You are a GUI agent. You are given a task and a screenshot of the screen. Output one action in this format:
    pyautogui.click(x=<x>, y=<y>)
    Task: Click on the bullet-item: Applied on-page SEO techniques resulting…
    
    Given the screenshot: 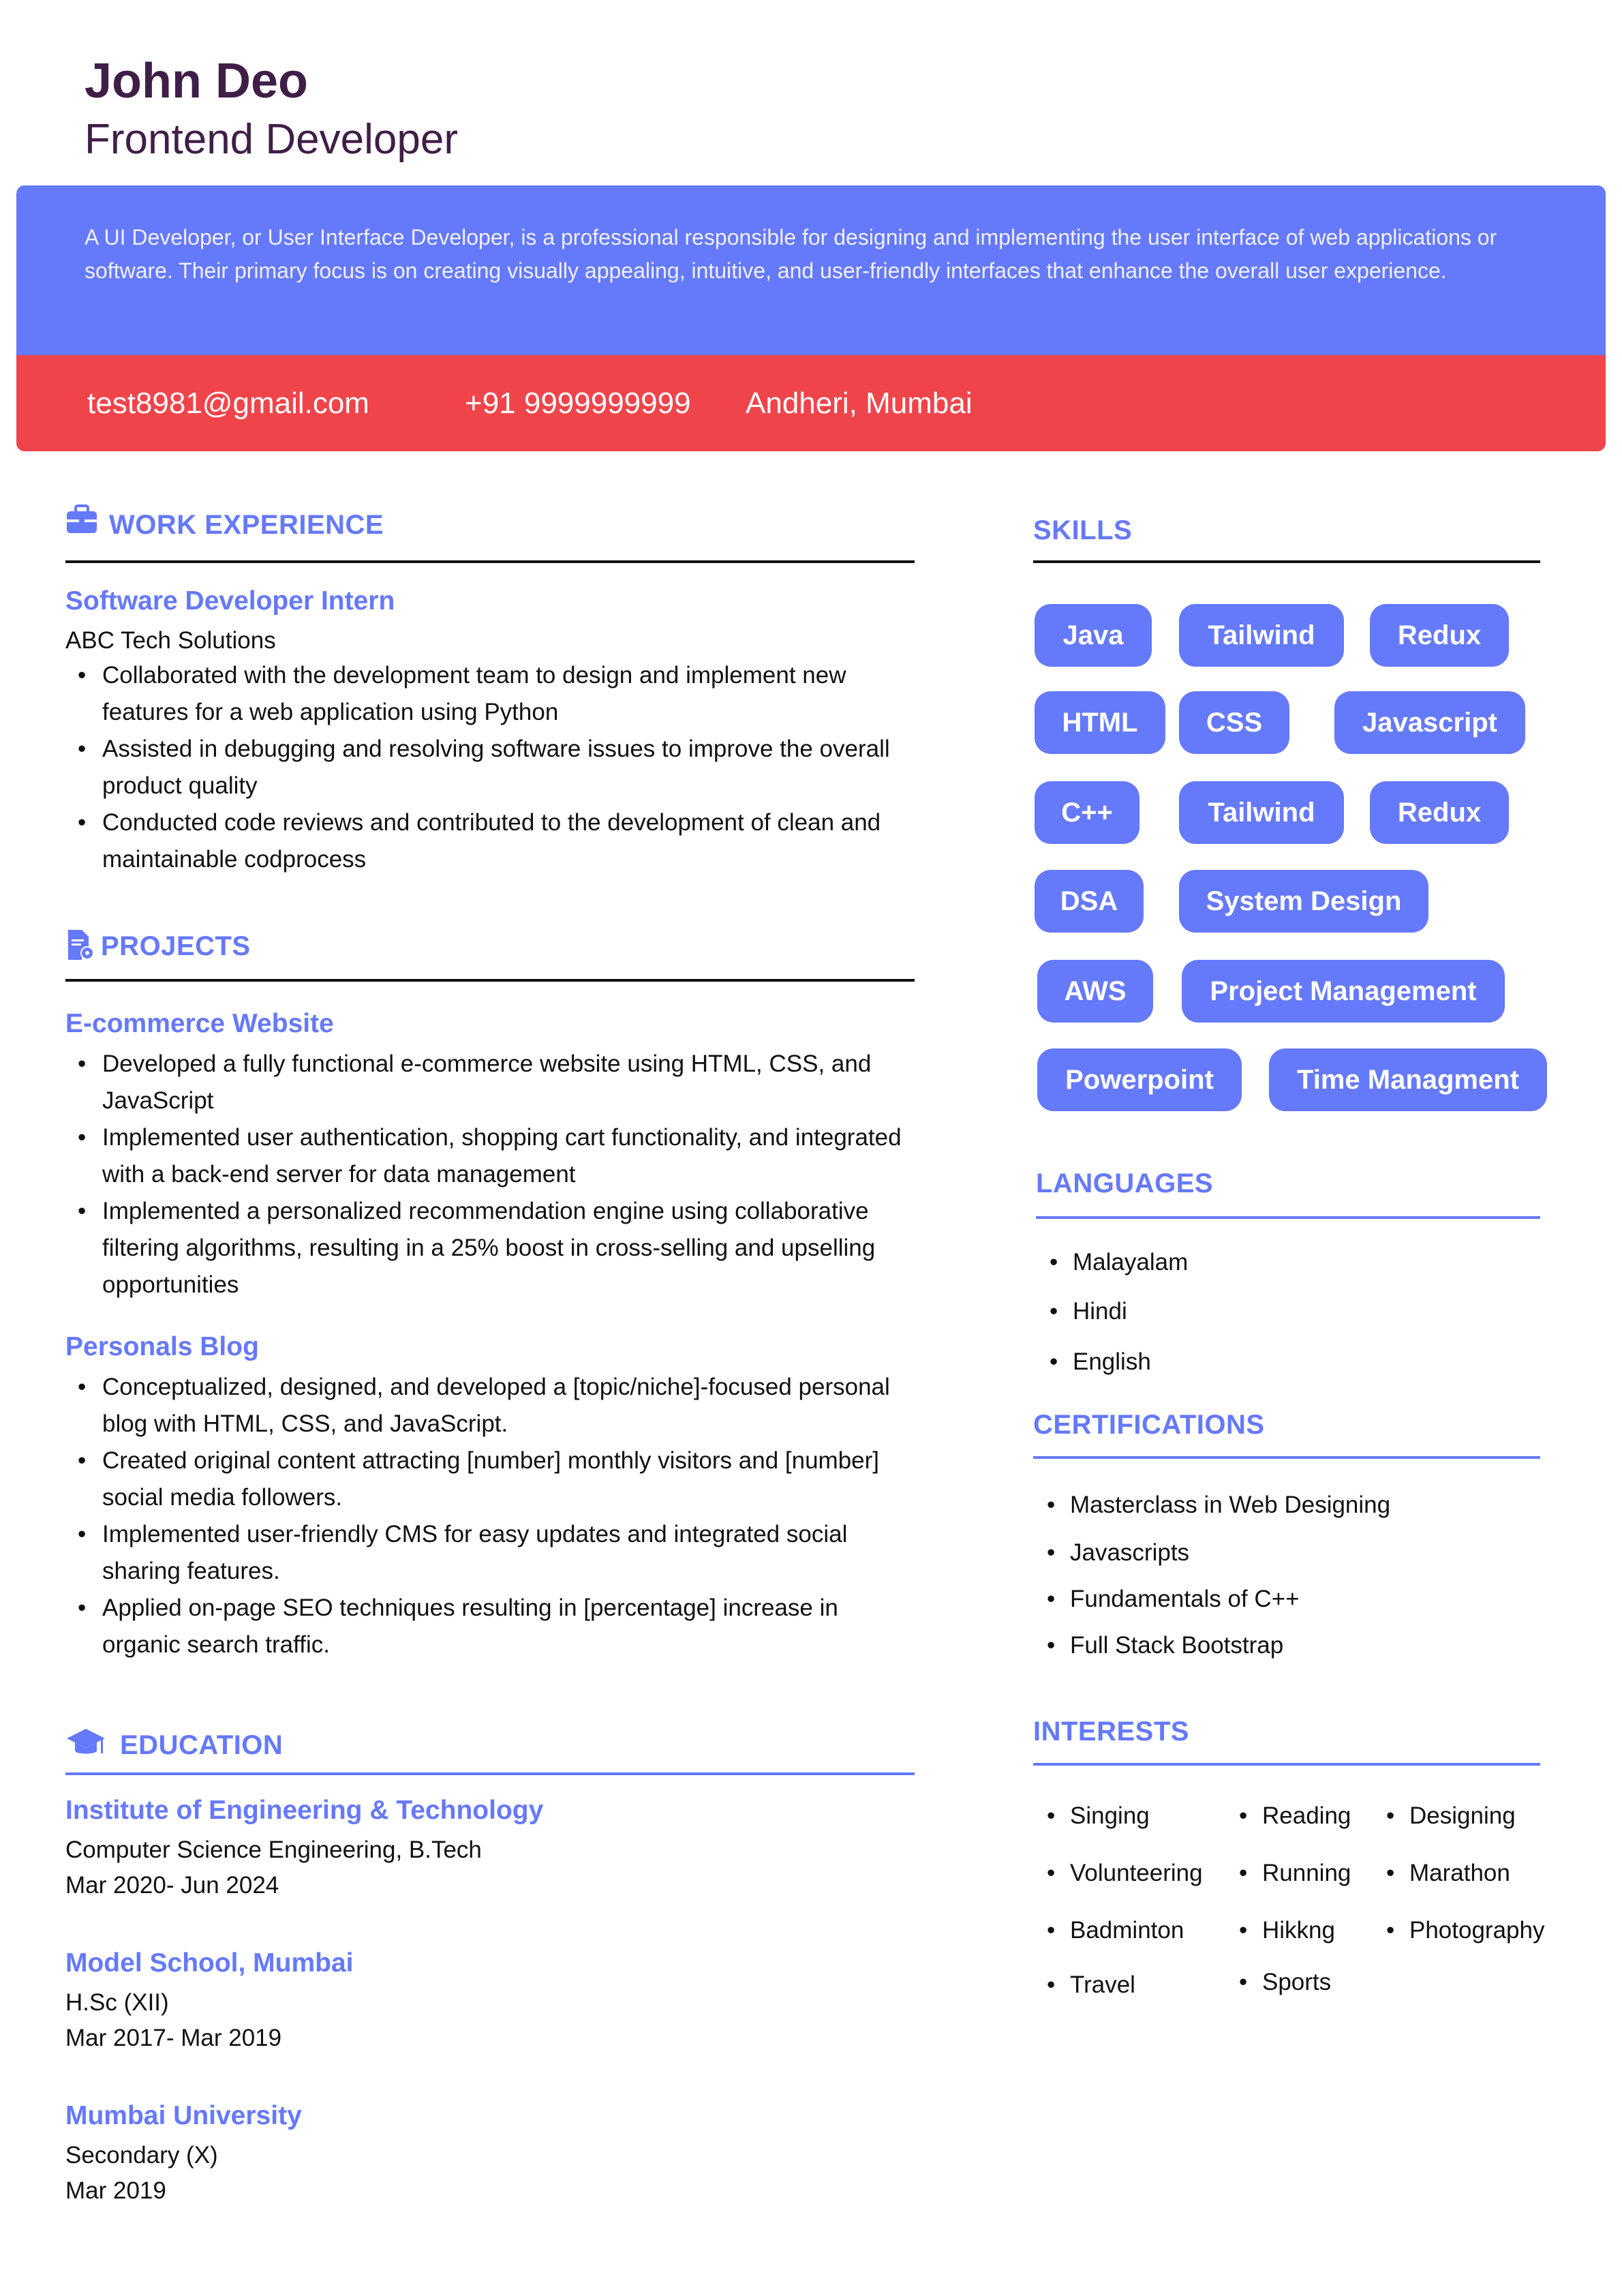 What is the action you would take?
    pyautogui.click(x=515, y=1626)
    